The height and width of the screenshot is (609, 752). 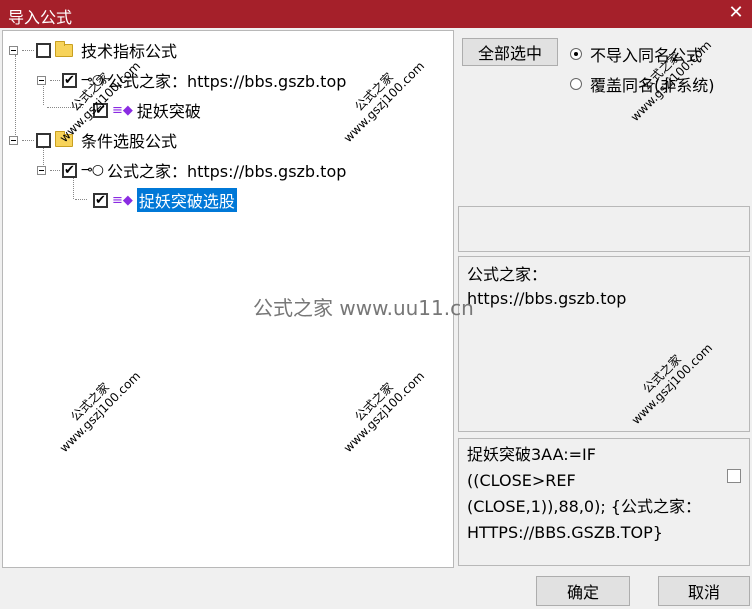 What do you see at coordinates (704, 591) in the screenshot?
I see `cancel-button: 取消` at bounding box center [704, 591].